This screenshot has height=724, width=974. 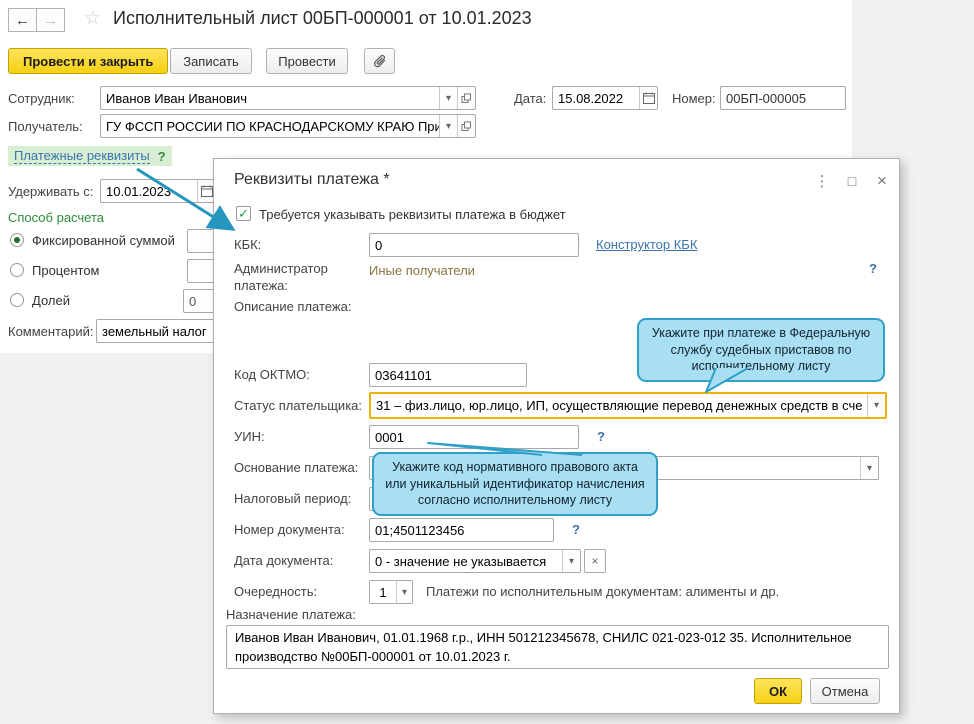 What do you see at coordinates (51, 331) in the screenshot?
I see `comment-label: Комментарий:` at bounding box center [51, 331].